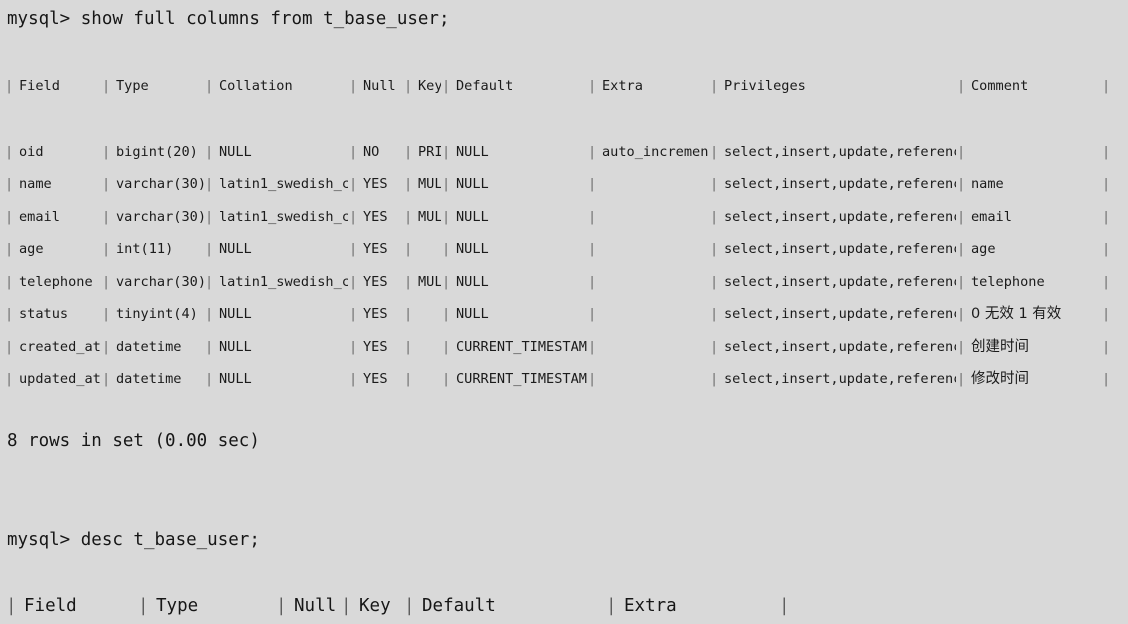  I want to click on prompt-line-desc: mysql> desc t_base_user;, so click(133, 540).